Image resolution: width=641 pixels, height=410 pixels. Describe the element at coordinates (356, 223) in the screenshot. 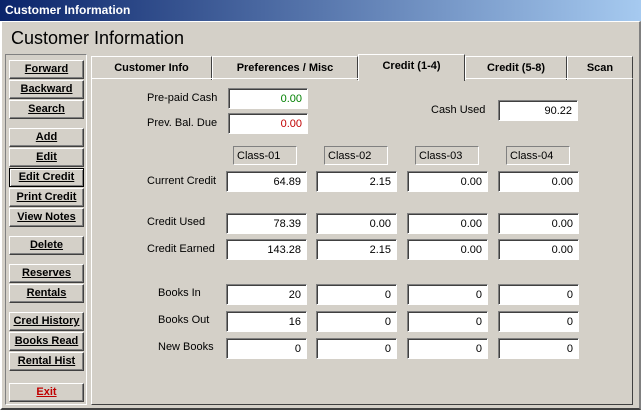

I see `credit-used-class-02: 0.00` at that location.